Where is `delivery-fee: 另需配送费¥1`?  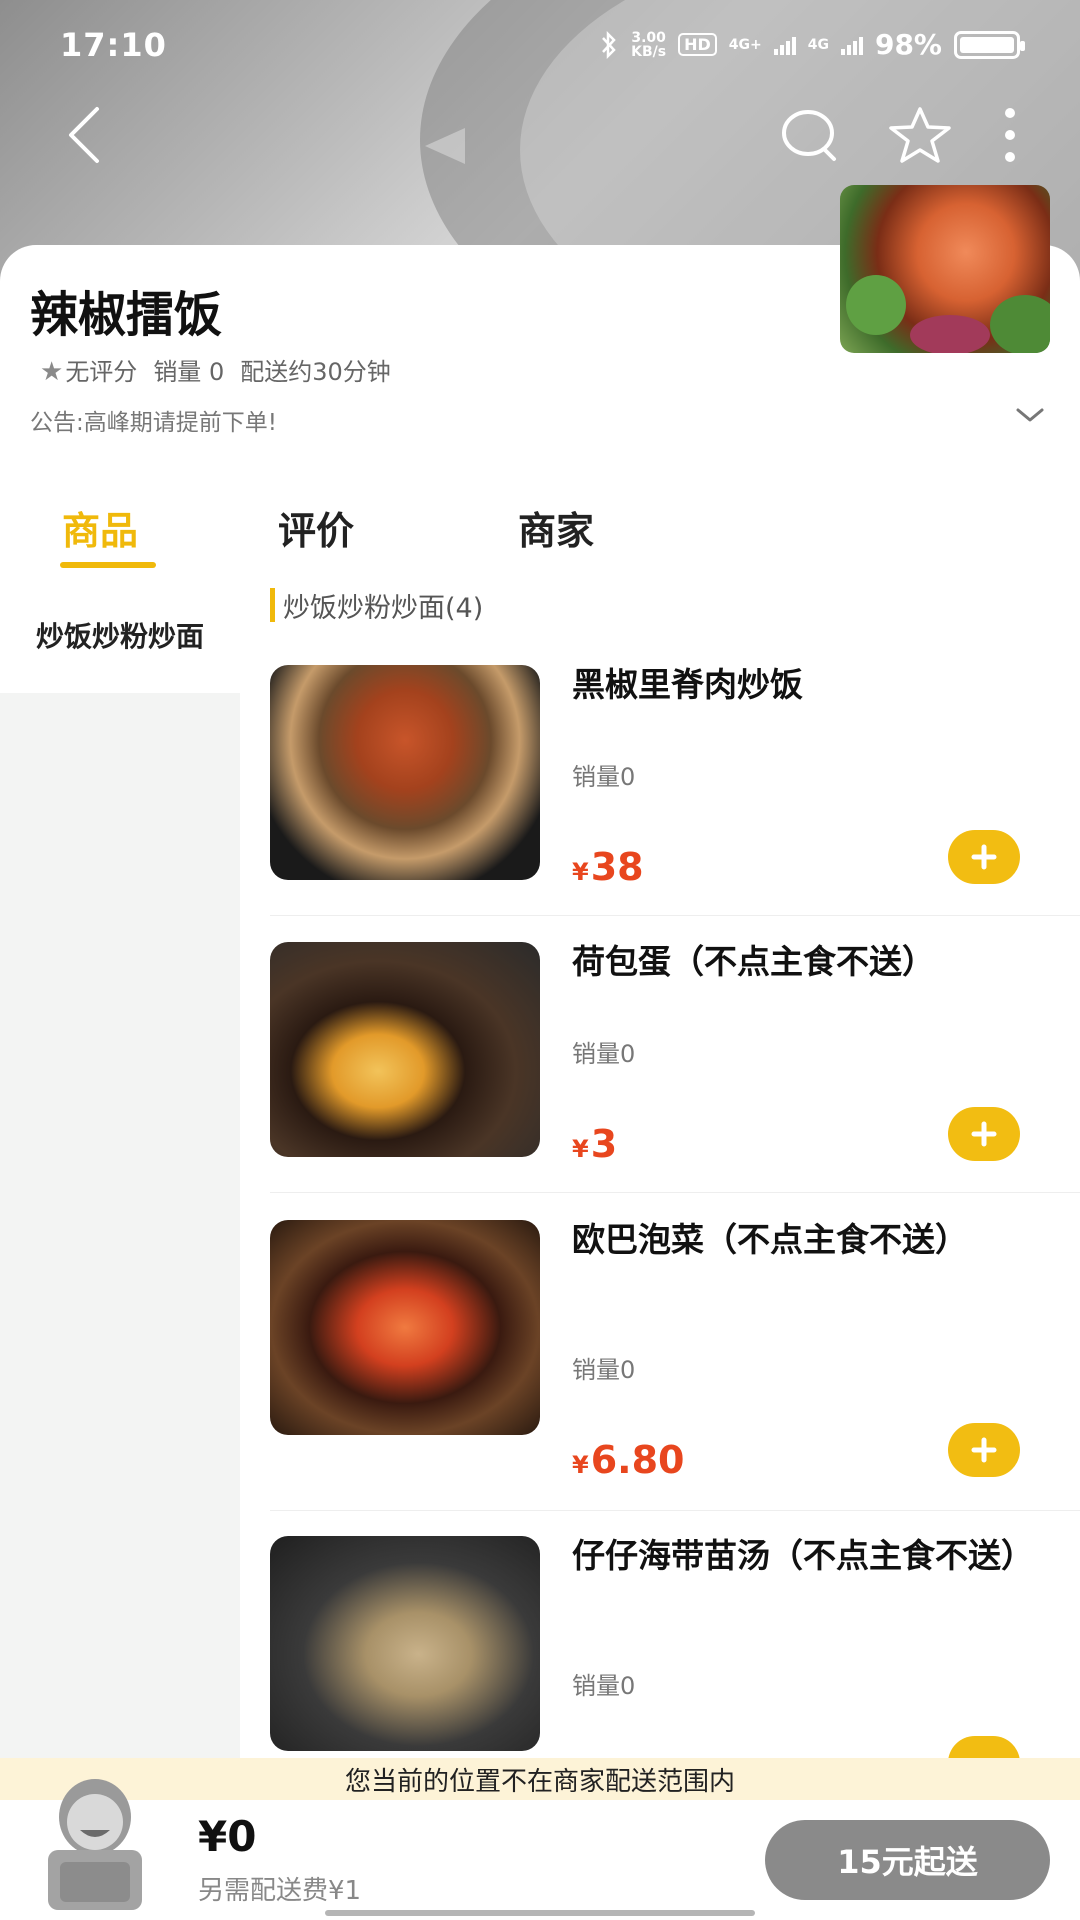
delivery-fee: 另需配送费¥1 is located at coordinates (280, 1891).